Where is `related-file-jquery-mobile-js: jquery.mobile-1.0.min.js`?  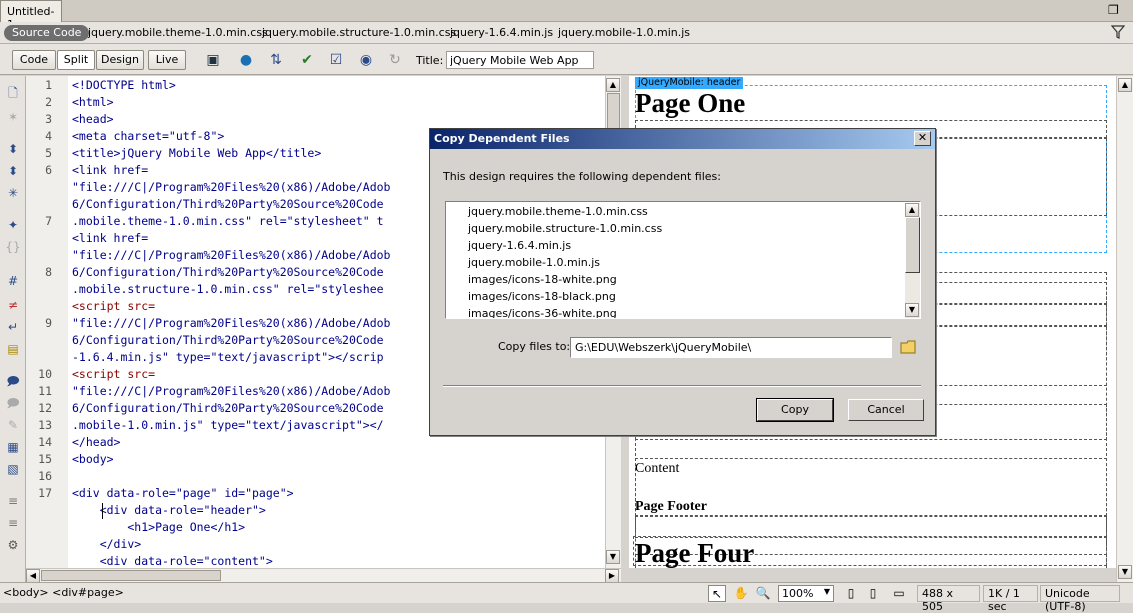 related-file-jquery-mobile-js: jquery.mobile-1.0.min.js is located at coordinates (624, 32).